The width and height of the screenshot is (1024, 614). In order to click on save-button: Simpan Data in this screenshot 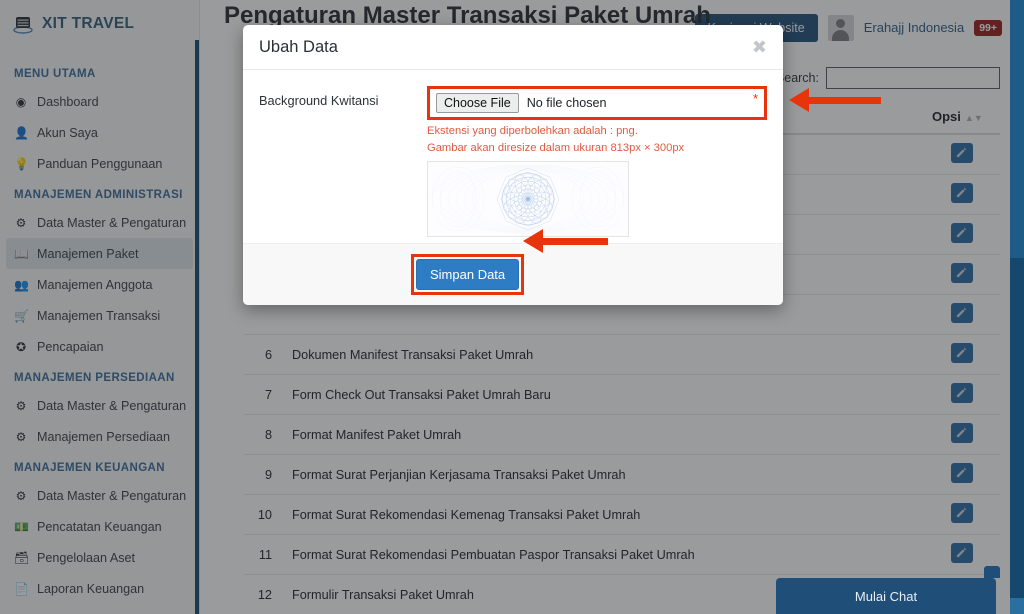, I will do `click(468, 274)`.